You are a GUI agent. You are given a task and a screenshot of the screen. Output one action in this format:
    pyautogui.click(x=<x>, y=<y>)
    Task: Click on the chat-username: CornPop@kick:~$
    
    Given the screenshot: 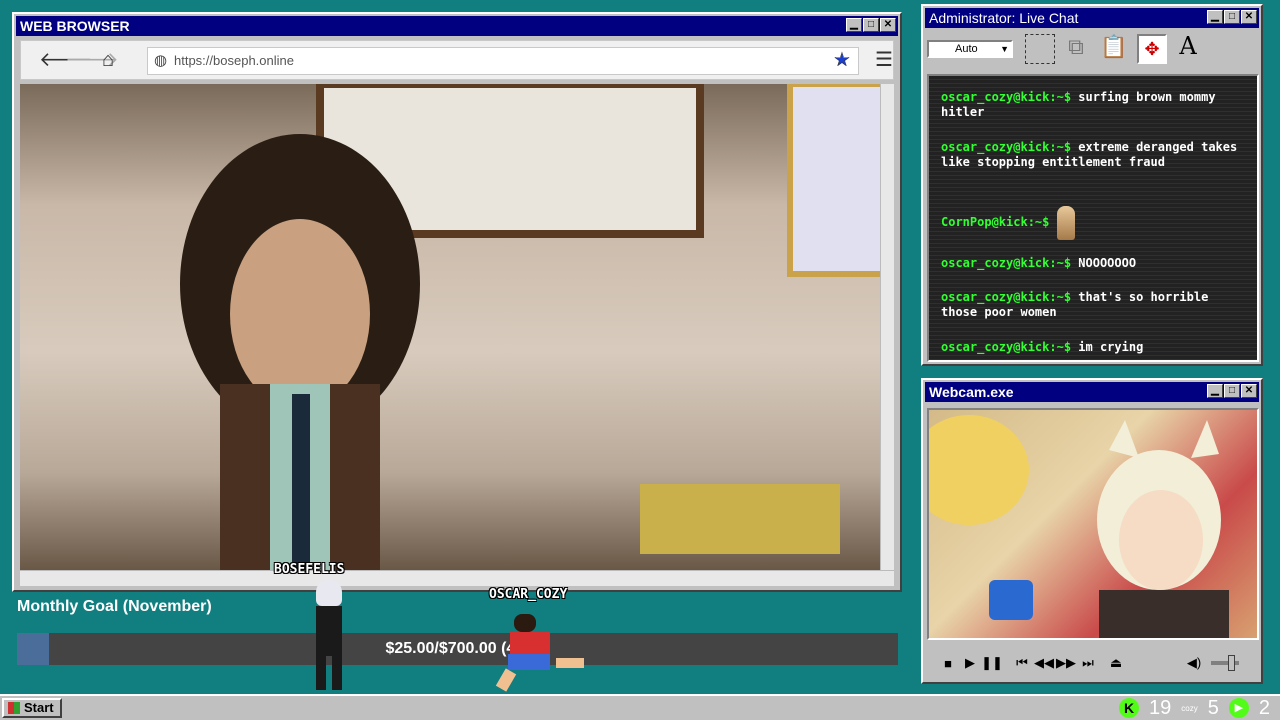 What is the action you would take?
    pyautogui.click(x=995, y=222)
    